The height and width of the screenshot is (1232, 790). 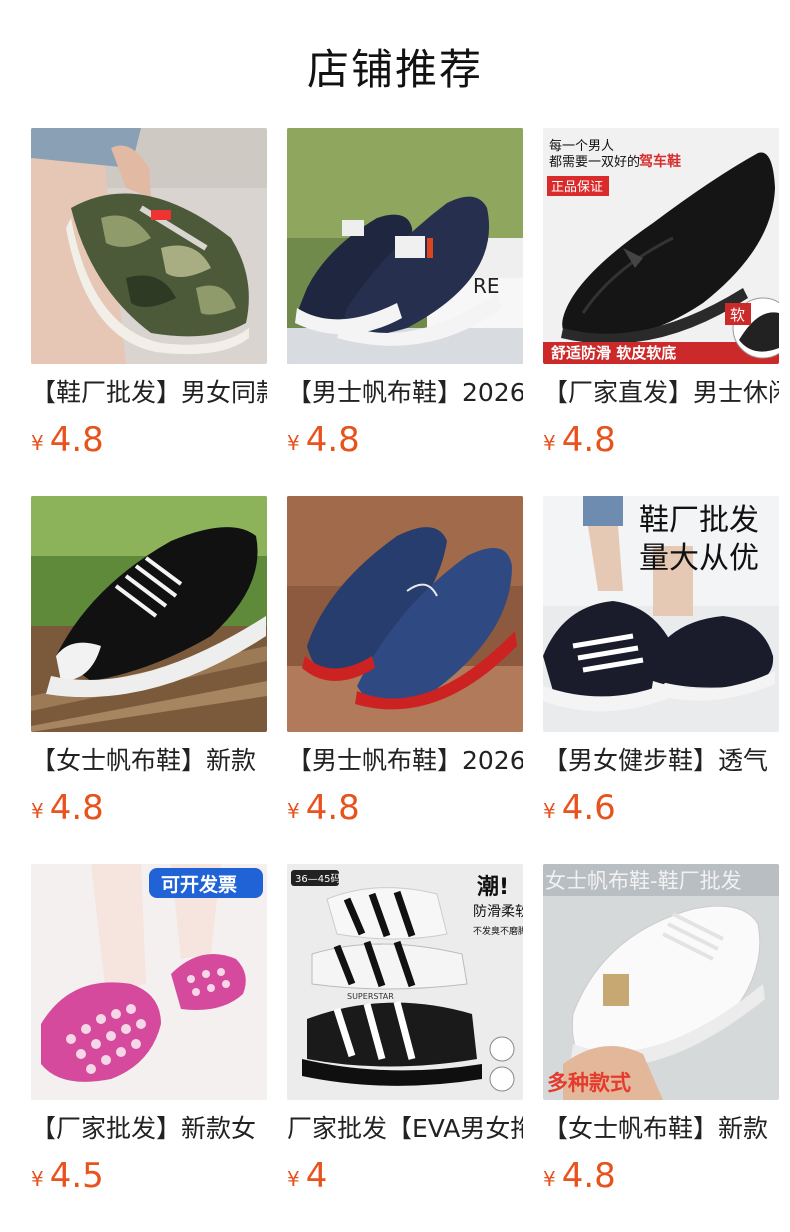 I want to click on product-image: 36—45码 潮! 防滑柔软 不发臭不磨脚 SUPERSTAR, so click(x=405, y=982).